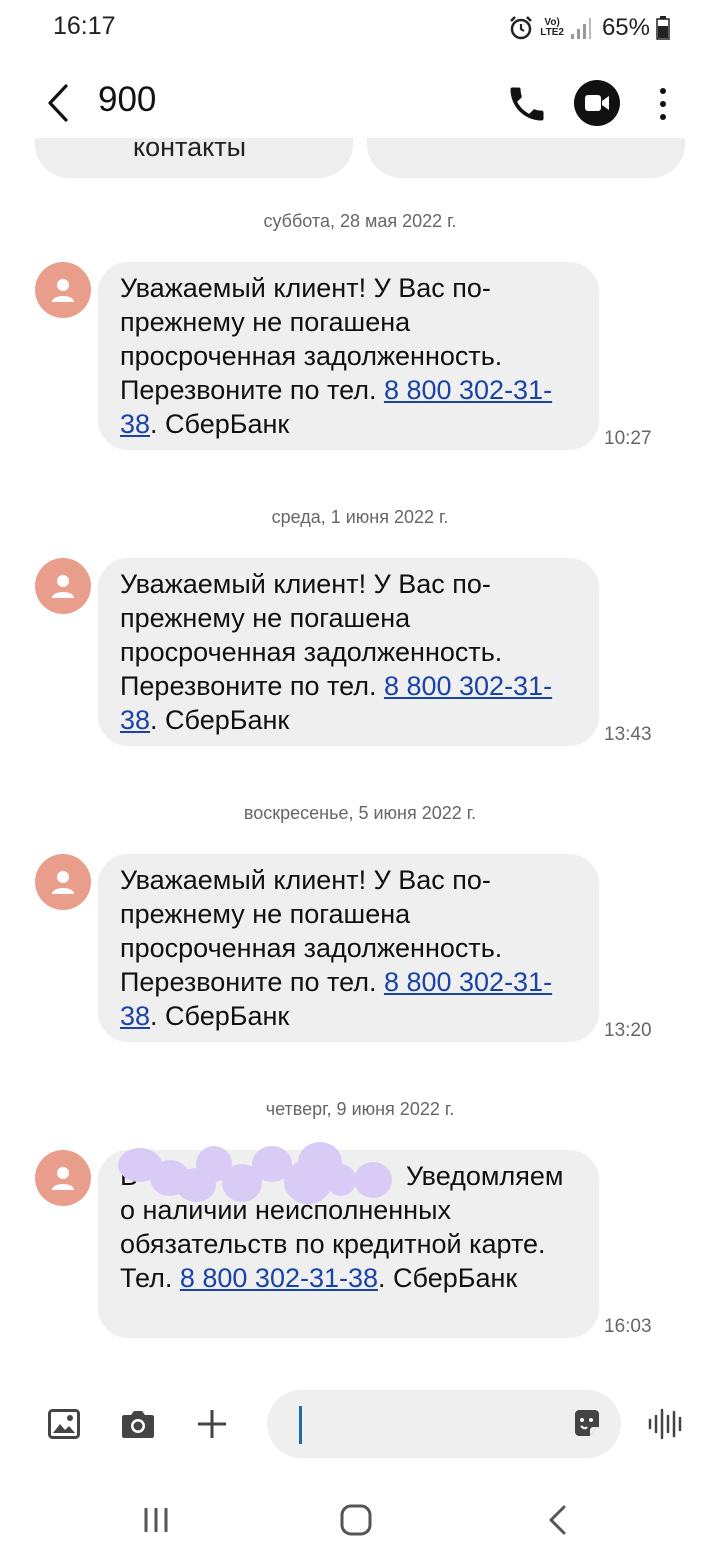 This screenshot has height=1560, width=720. I want to click on status-icons: Vo) LTE2 65%, so click(589, 28).